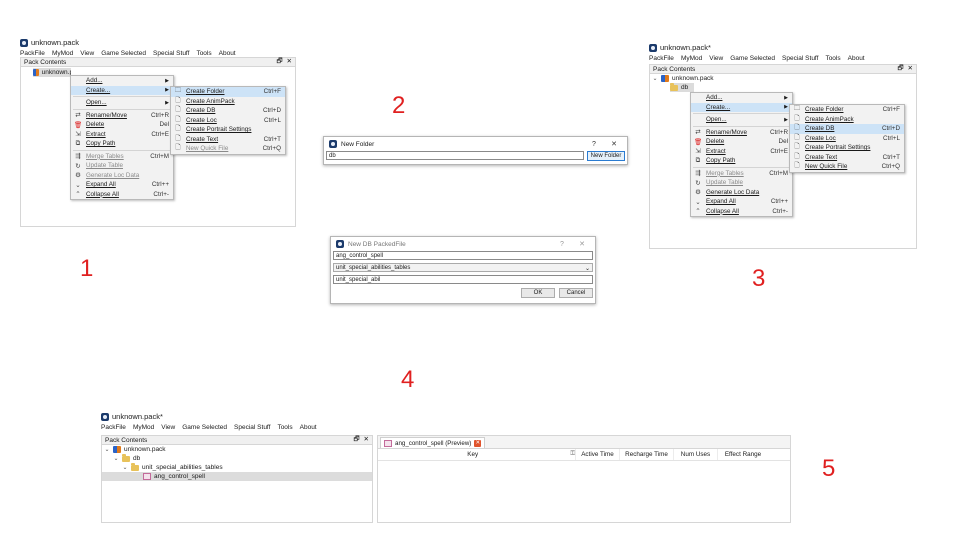  What do you see at coordinates (696, 454) in the screenshot?
I see `column-num-uses: Num Uses` at bounding box center [696, 454].